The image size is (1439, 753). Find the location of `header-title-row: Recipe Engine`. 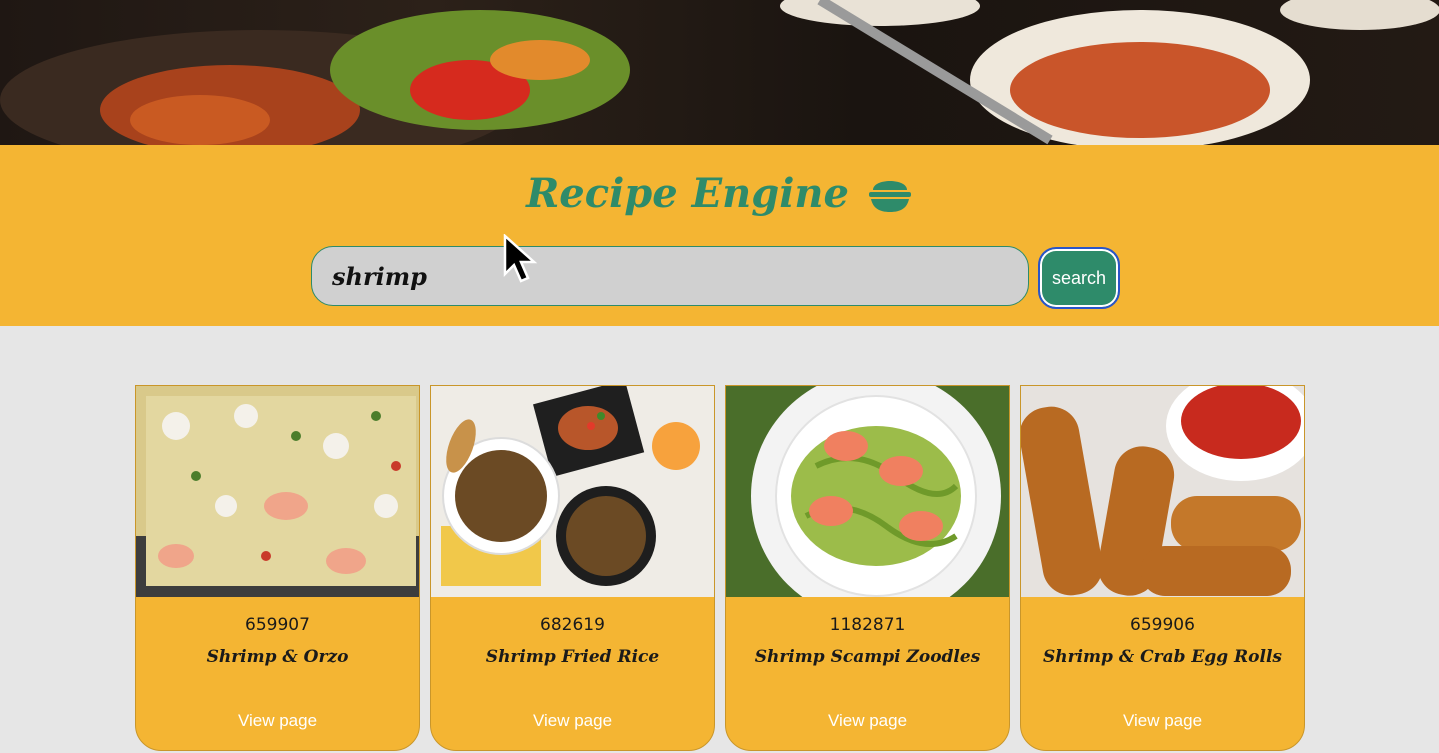

header-title-row: Recipe Engine is located at coordinates (719, 194).